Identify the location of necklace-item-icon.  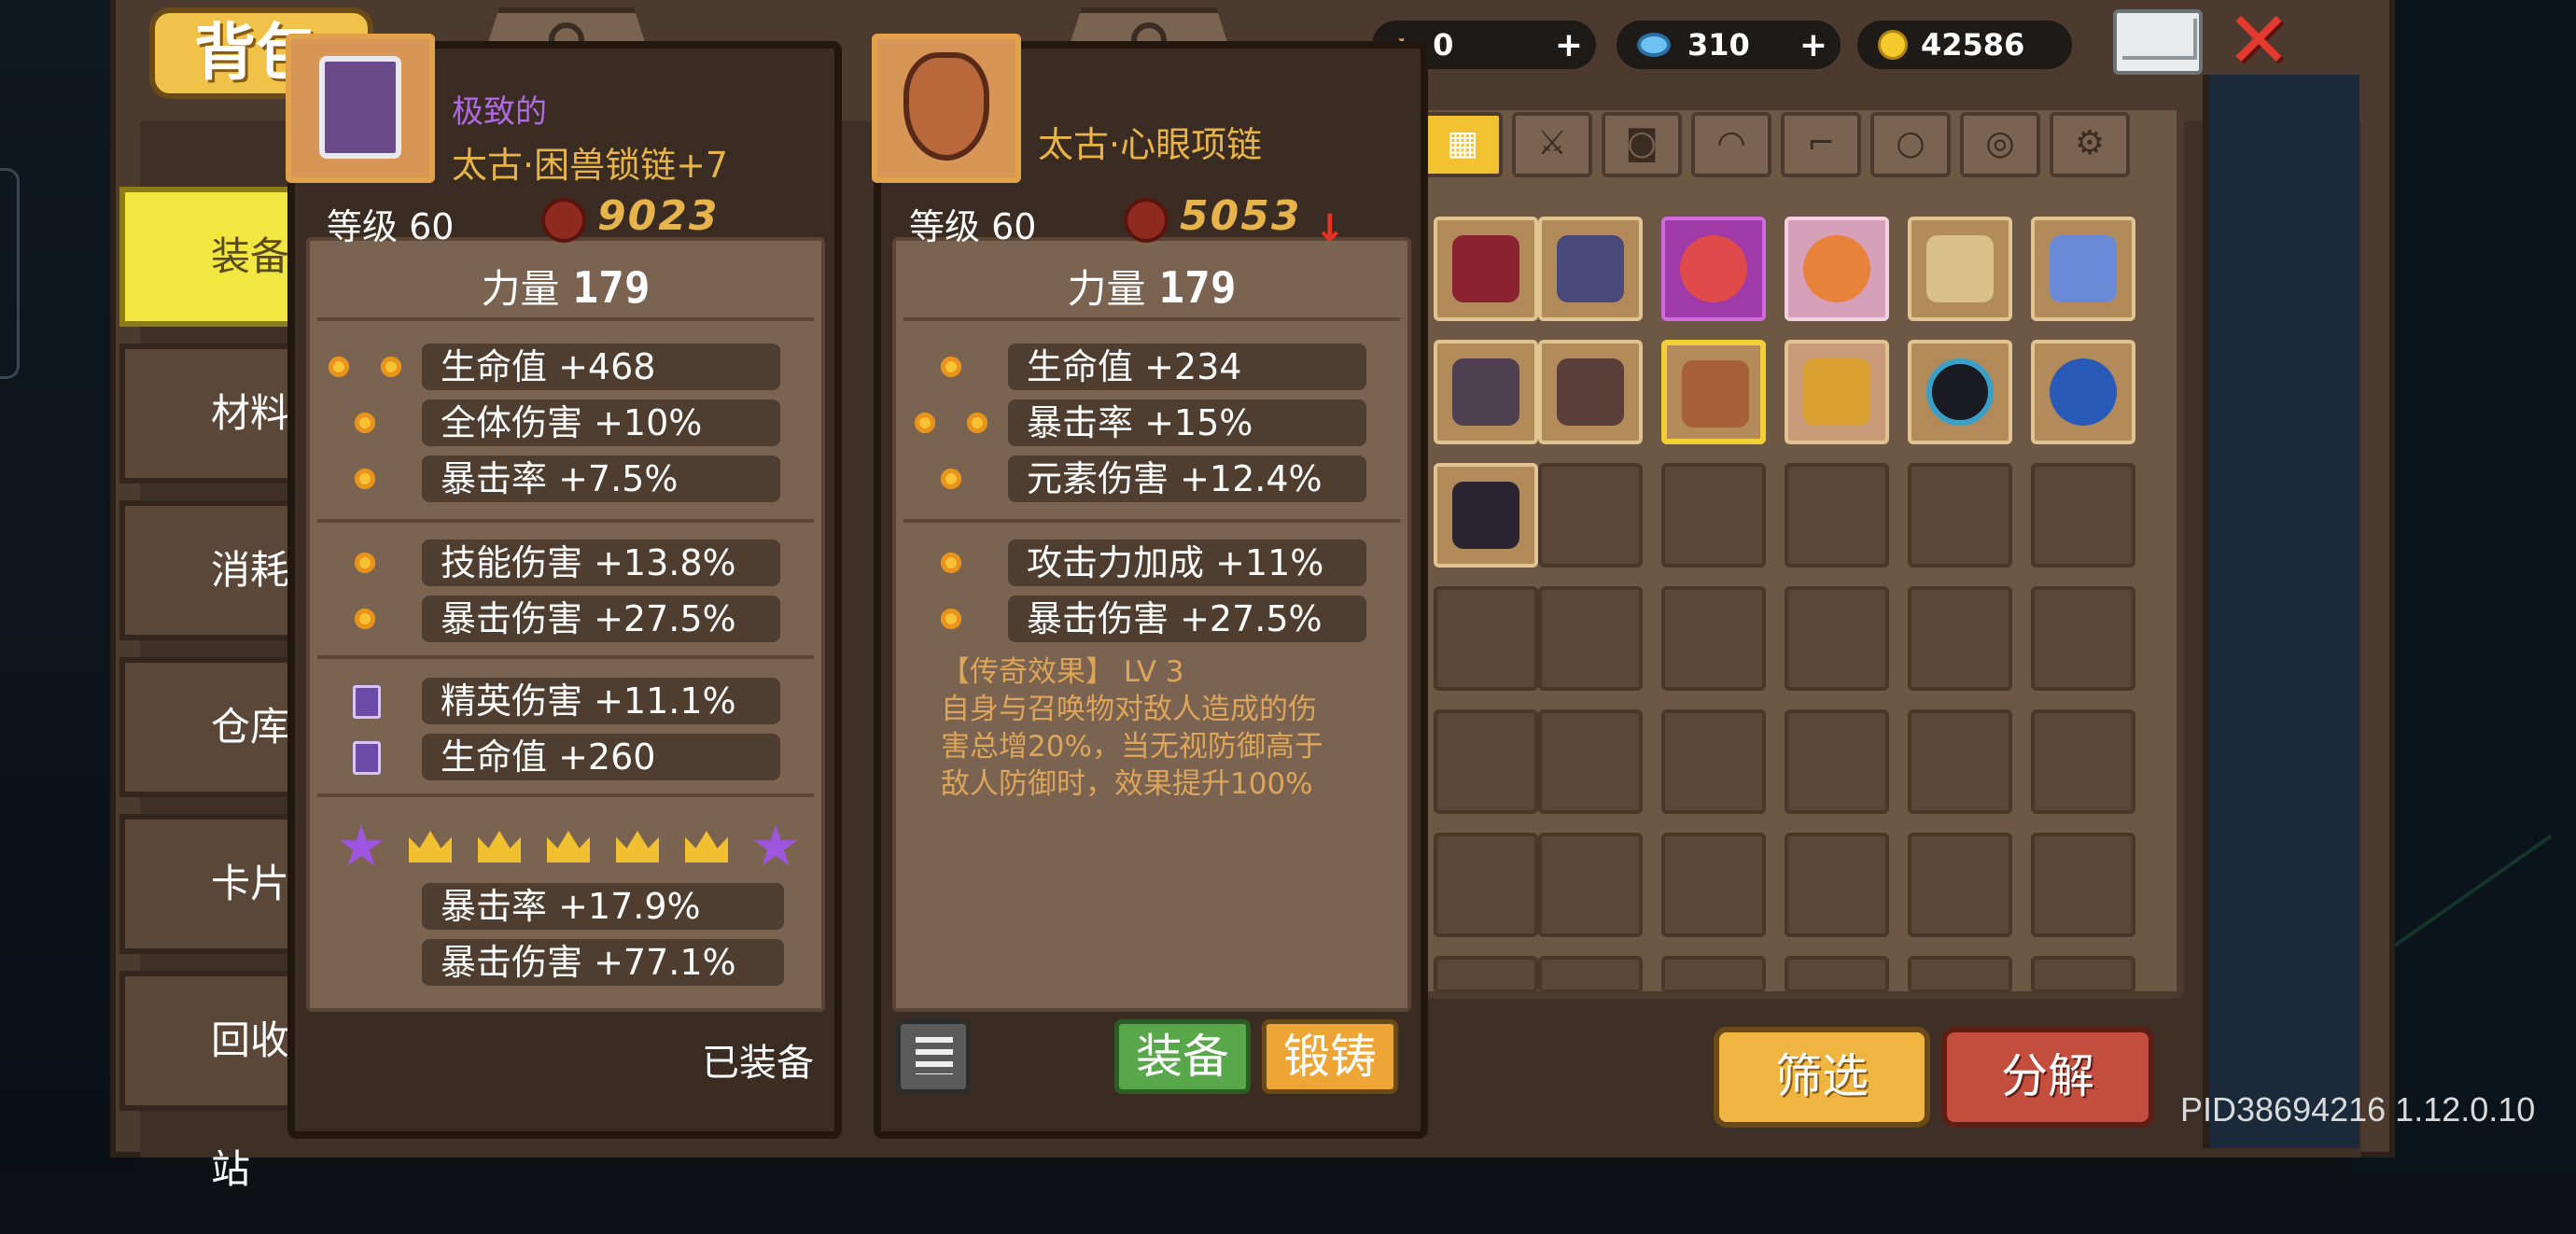
(1715, 394).